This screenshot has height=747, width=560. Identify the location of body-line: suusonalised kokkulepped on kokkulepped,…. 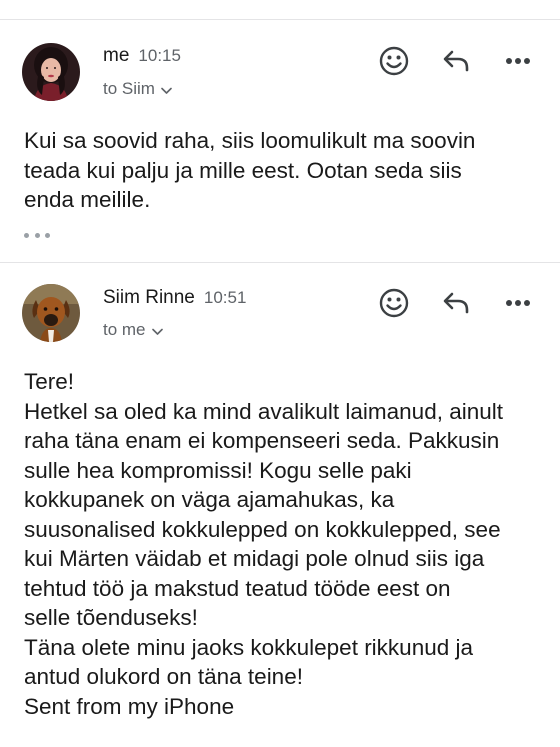
(262, 529).